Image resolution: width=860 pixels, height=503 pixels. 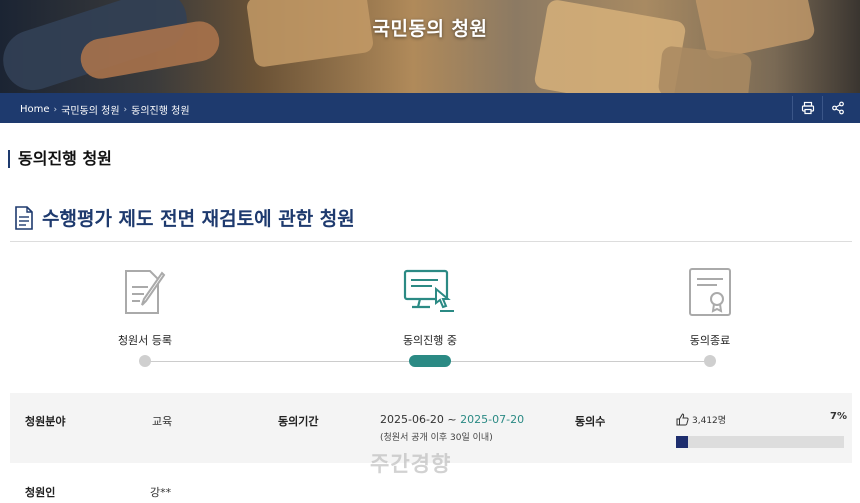 I want to click on step-registered: 청원서 등록, so click(x=145, y=314).